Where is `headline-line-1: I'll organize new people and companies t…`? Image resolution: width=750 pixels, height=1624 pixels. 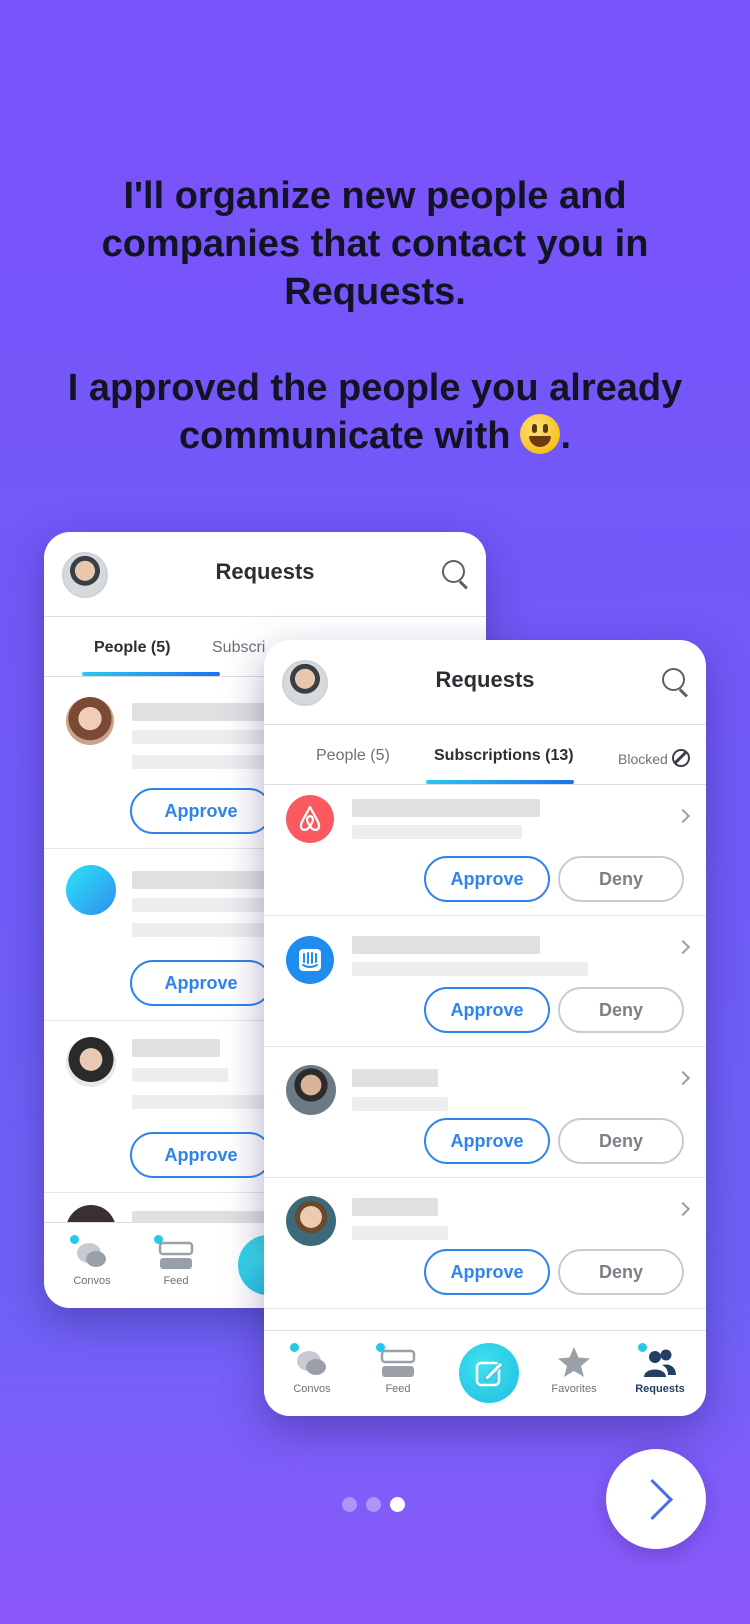
headline-line-1: I'll organize new people and companies t… is located at coordinates (375, 244).